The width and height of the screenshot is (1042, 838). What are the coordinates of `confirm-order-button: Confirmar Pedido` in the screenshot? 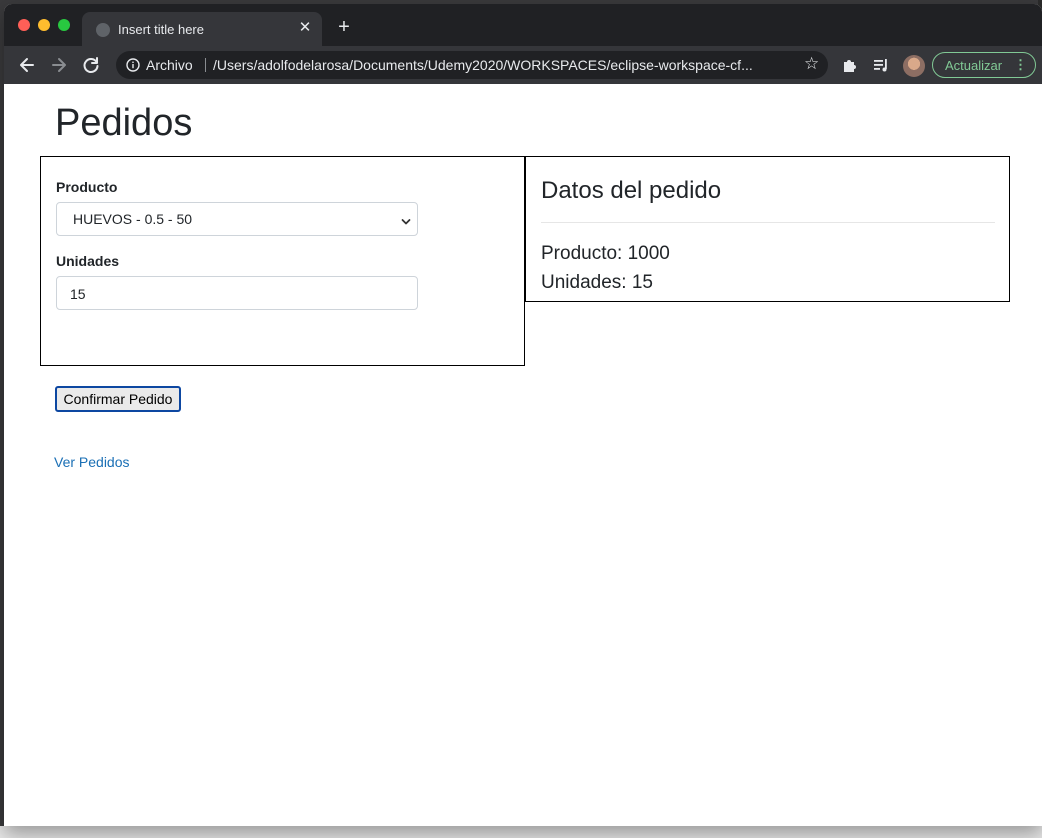 It's located at (118, 399).